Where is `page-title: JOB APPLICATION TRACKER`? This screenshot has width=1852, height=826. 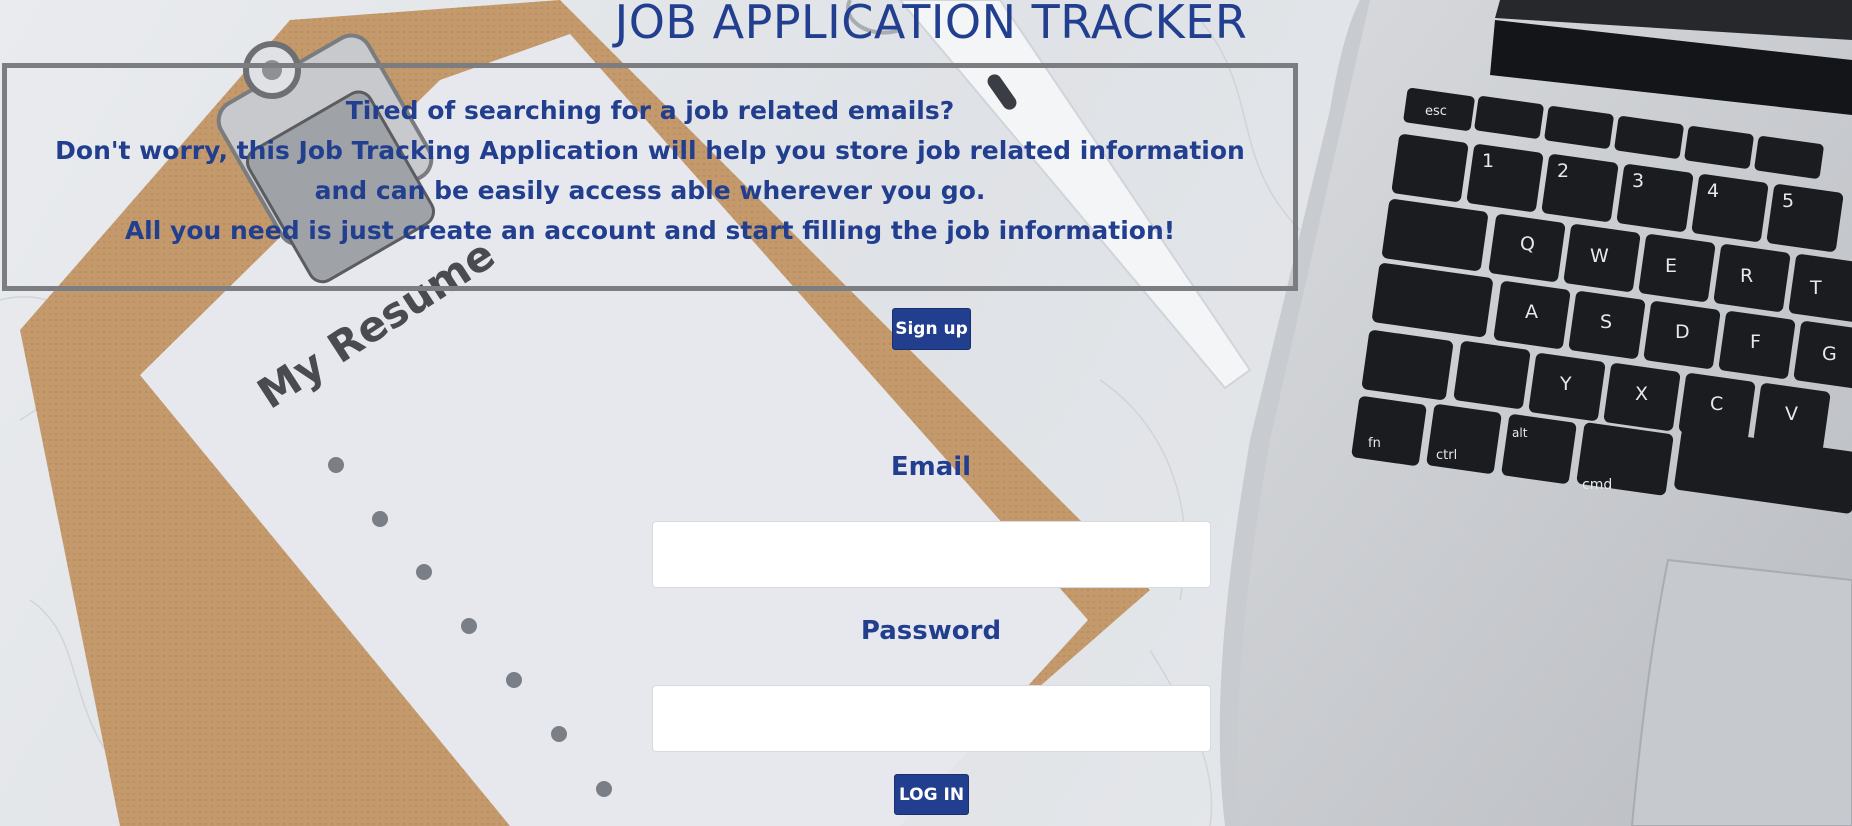 page-title: JOB APPLICATION TRACKER is located at coordinates (931, 24).